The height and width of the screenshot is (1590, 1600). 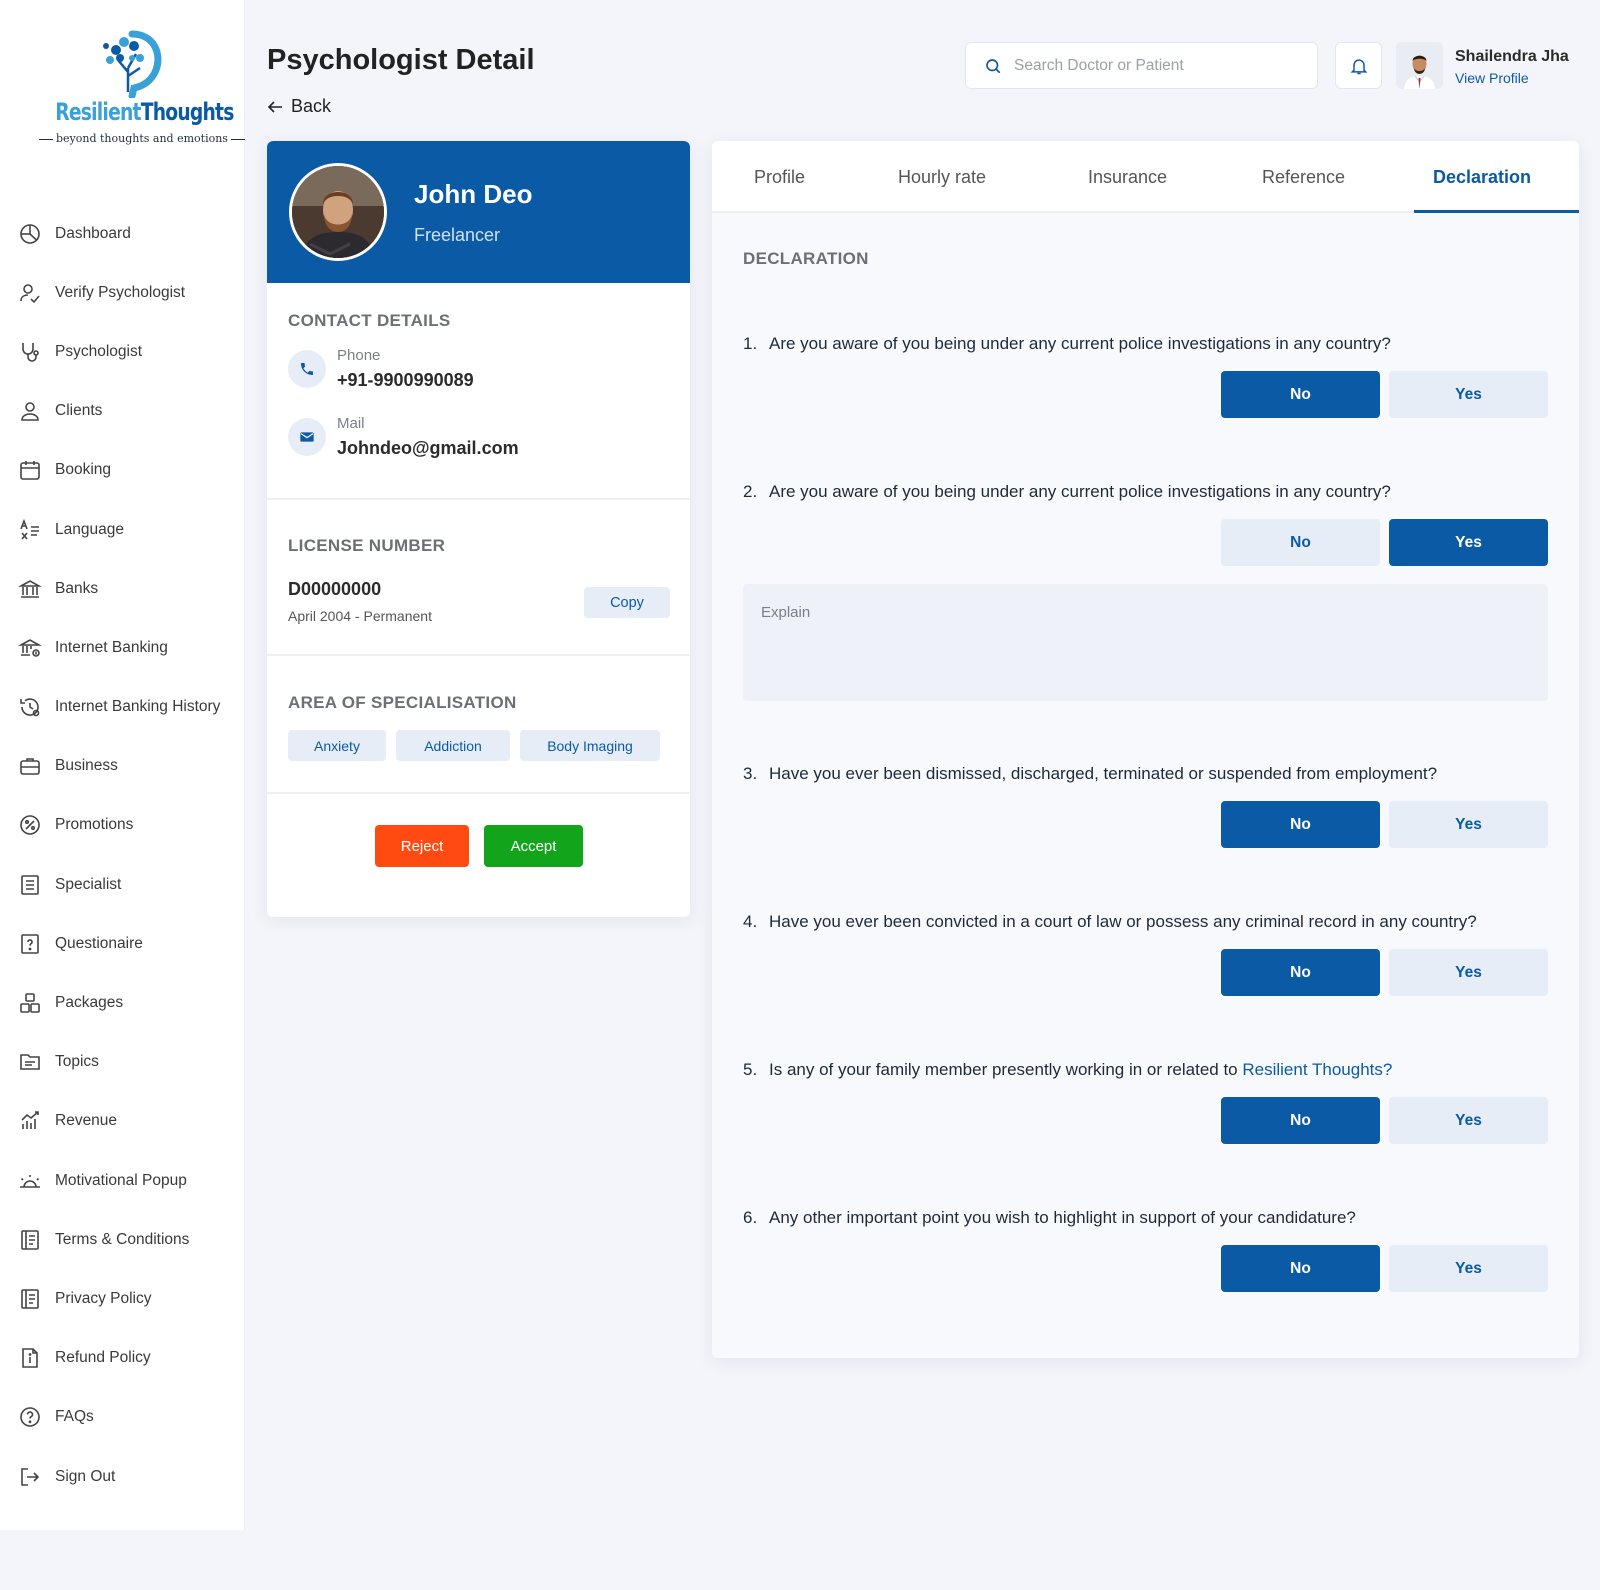 What do you see at coordinates (1492, 78) in the screenshot?
I see `view-profile-link: View Profile` at bounding box center [1492, 78].